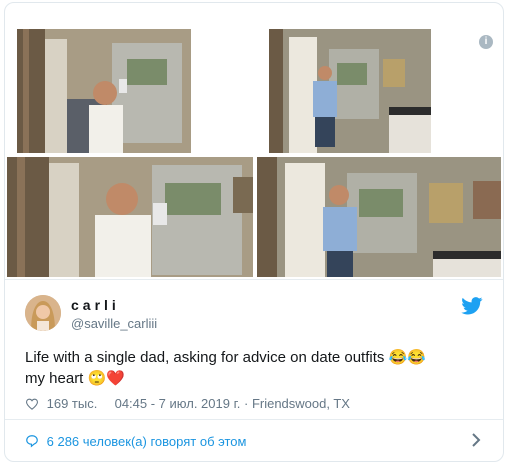 Image resolution: width=508 pixels, height=464 pixels. I want to click on avatar, so click(43, 313).